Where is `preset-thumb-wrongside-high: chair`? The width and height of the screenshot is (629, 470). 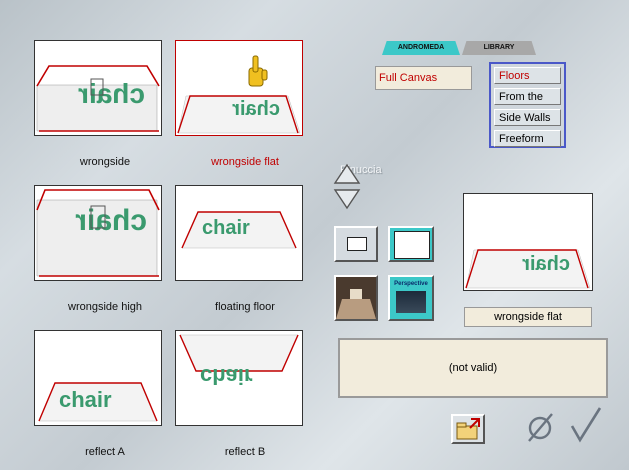
preset-thumb-wrongside-high: chair is located at coordinates (98, 233).